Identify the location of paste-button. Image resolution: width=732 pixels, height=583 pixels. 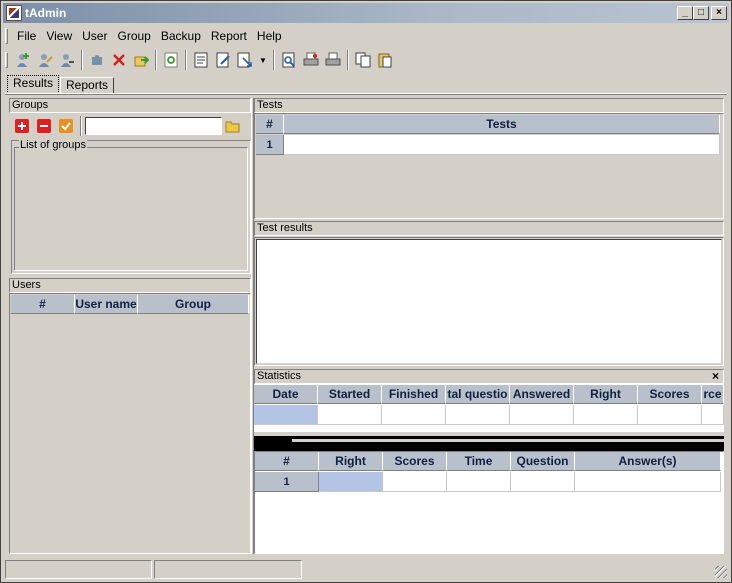
(385, 60).